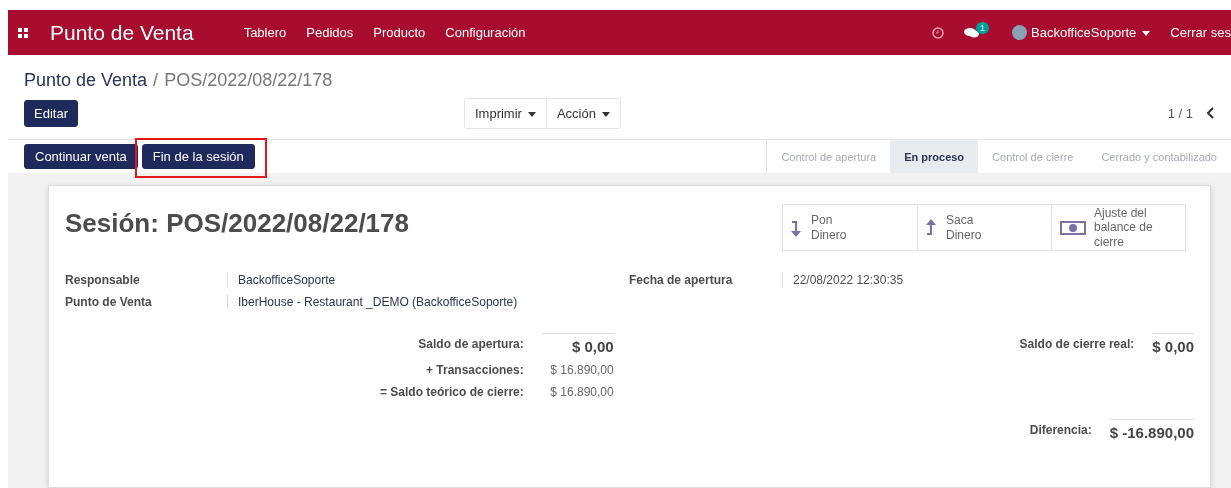 This screenshot has height=488, width=1231. Describe the element at coordinates (428, 280) in the screenshot. I see `field-link: BackofficeSoporte` at that location.